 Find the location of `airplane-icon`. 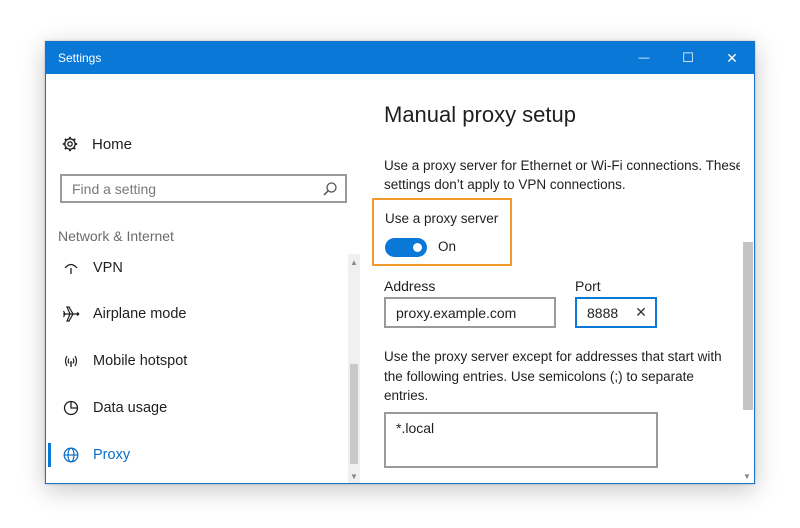

airplane-icon is located at coordinates (71, 314).